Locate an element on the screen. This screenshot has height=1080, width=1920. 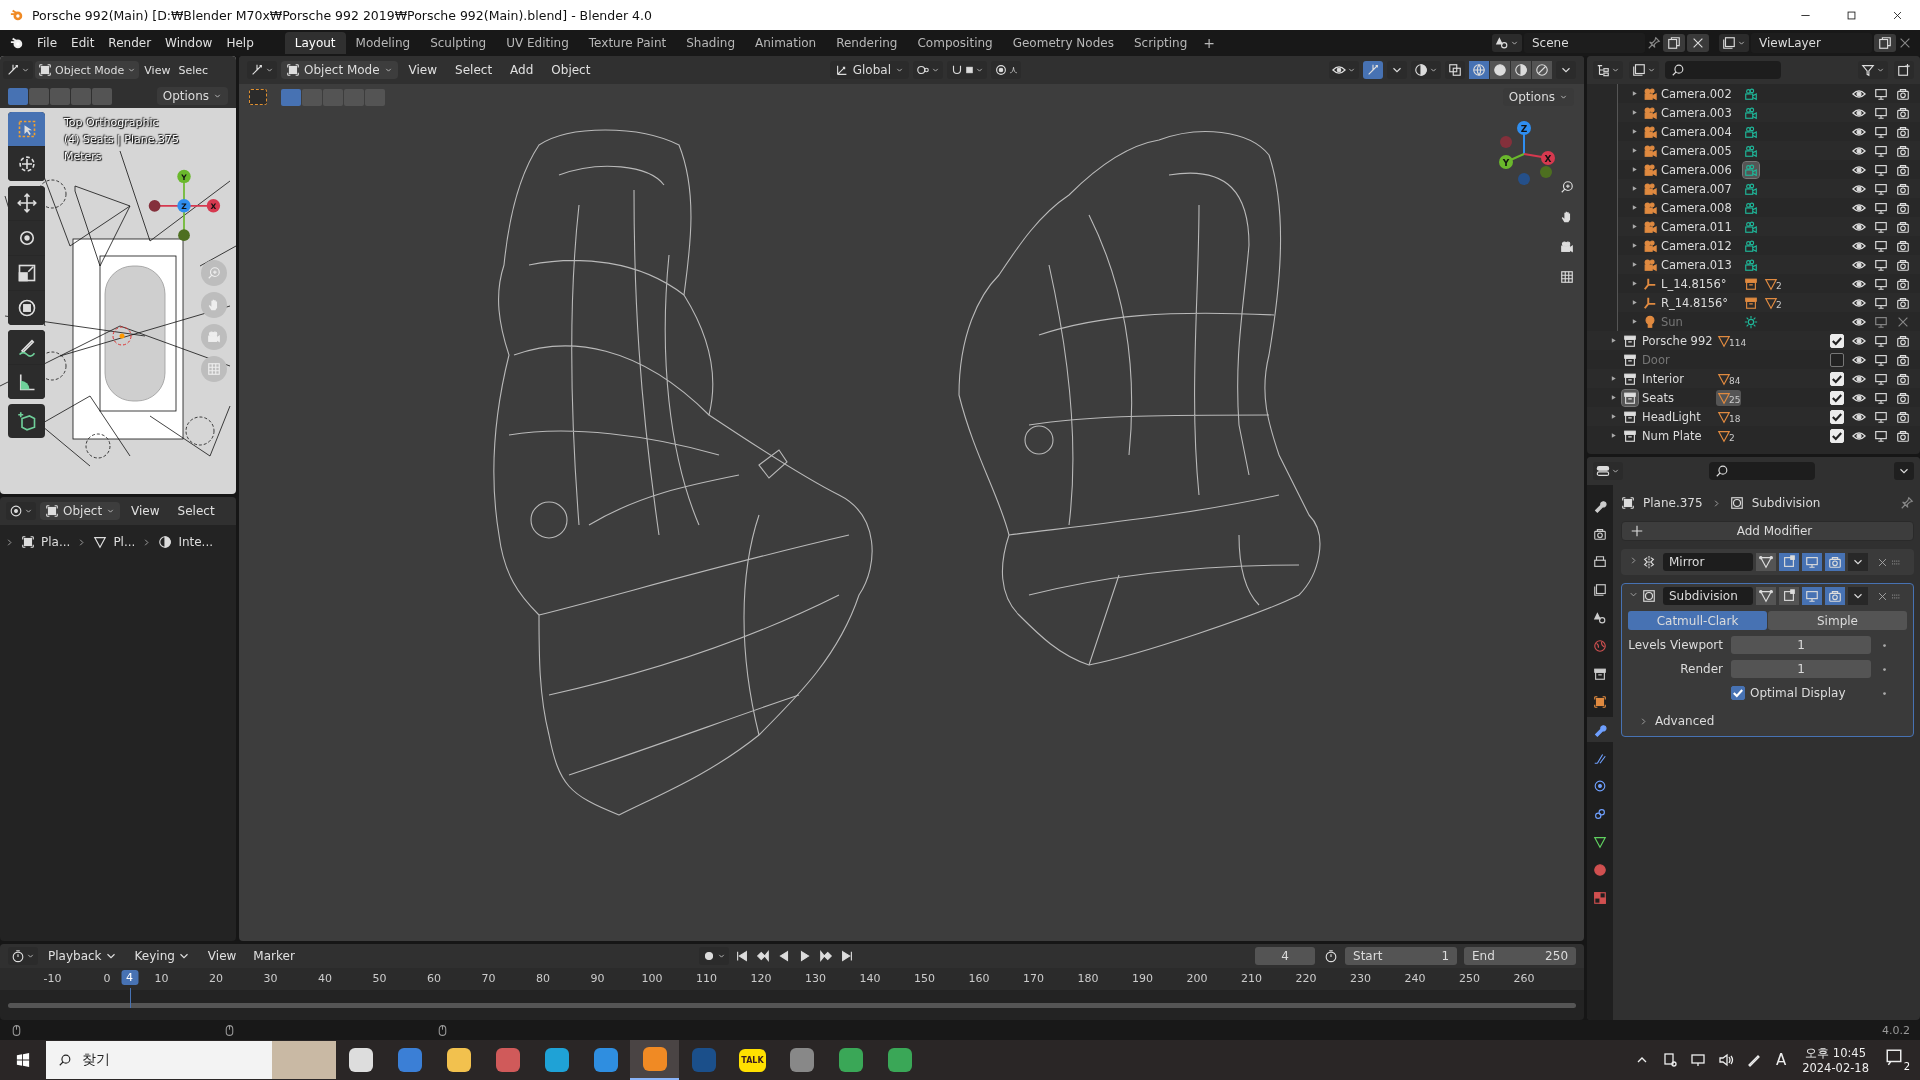
outliner-item: Camera.003 is located at coordinates (1700, 112).